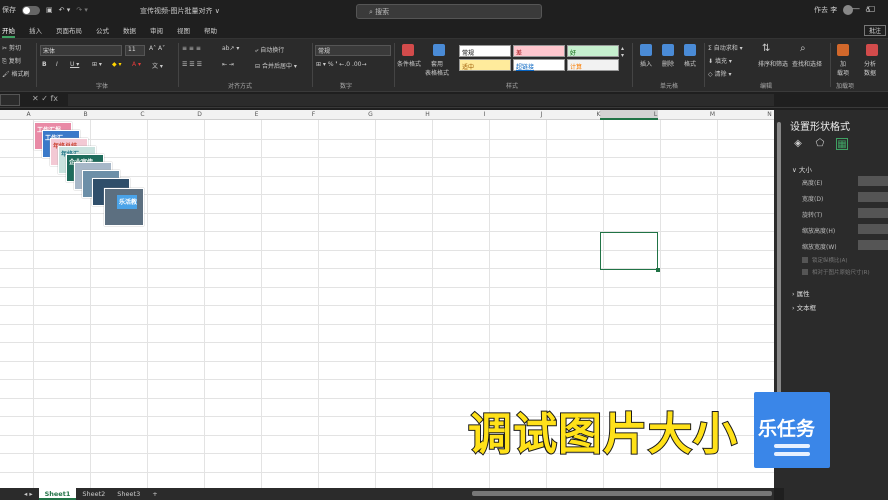 Image resolution: width=888 pixels, height=500 pixels. I want to click on column-header-L: L, so click(655, 114).